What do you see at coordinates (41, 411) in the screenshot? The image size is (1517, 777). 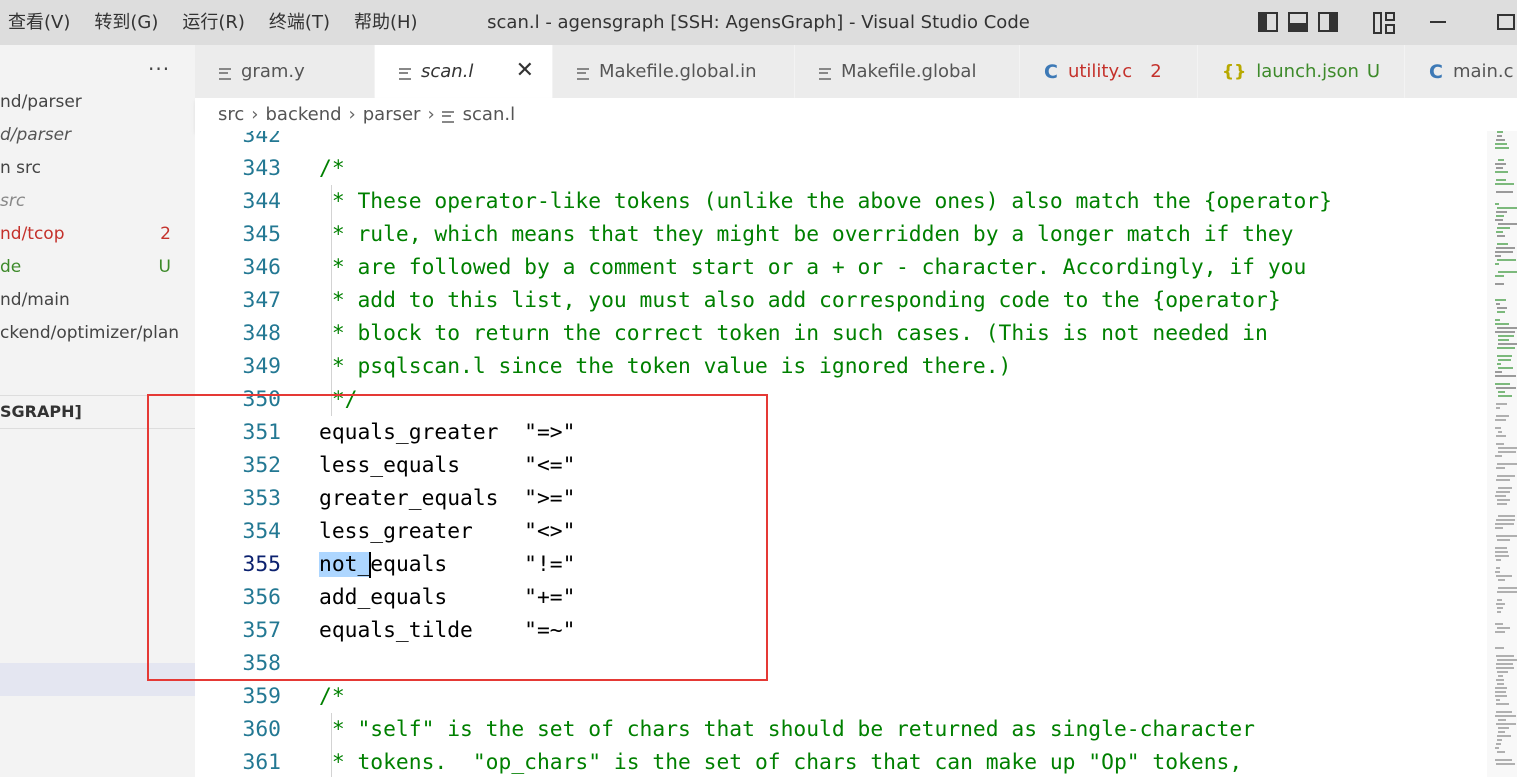 I see `sidebar-section-label: SGRAPH]` at bounding box center [41, 411].